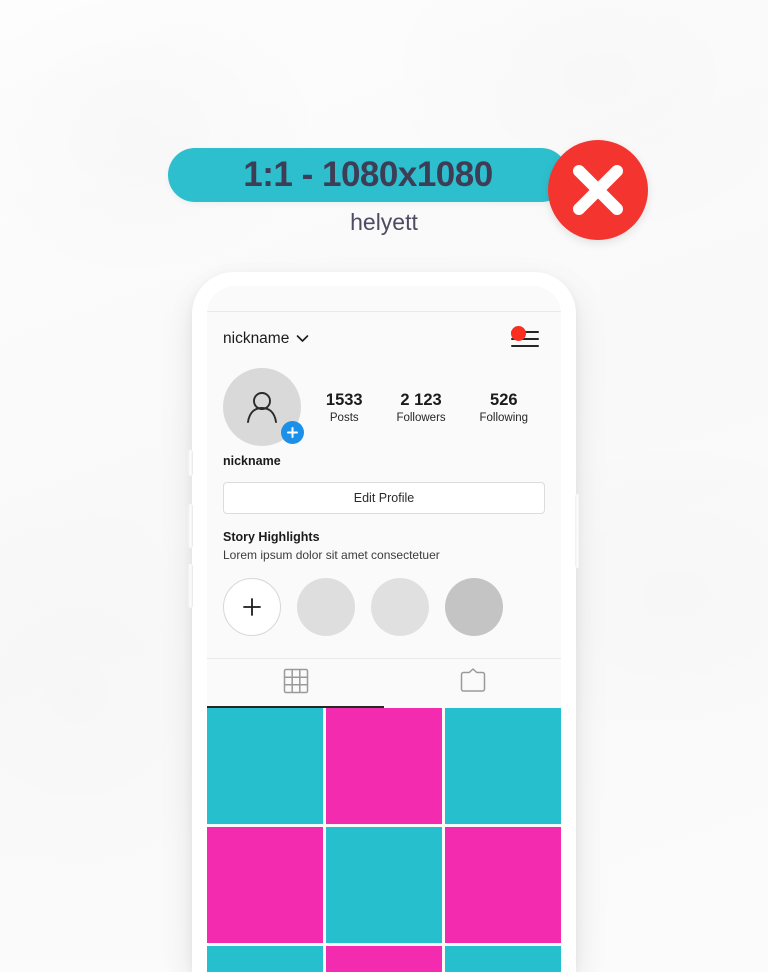 Image resolution: width=768 pixels, height=972 pixels. What do you see at coordinates (344, 417) in the screenshot?
I see `stat-label: Posts` at bounding box center [344, 417].